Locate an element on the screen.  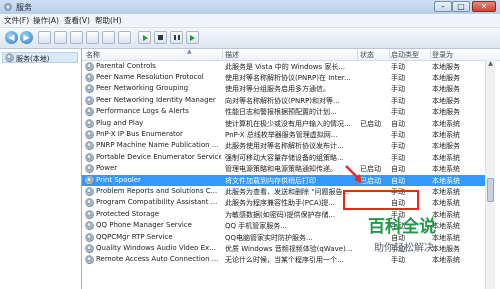
back-button: ◀ is located at coordinates (11, 37).